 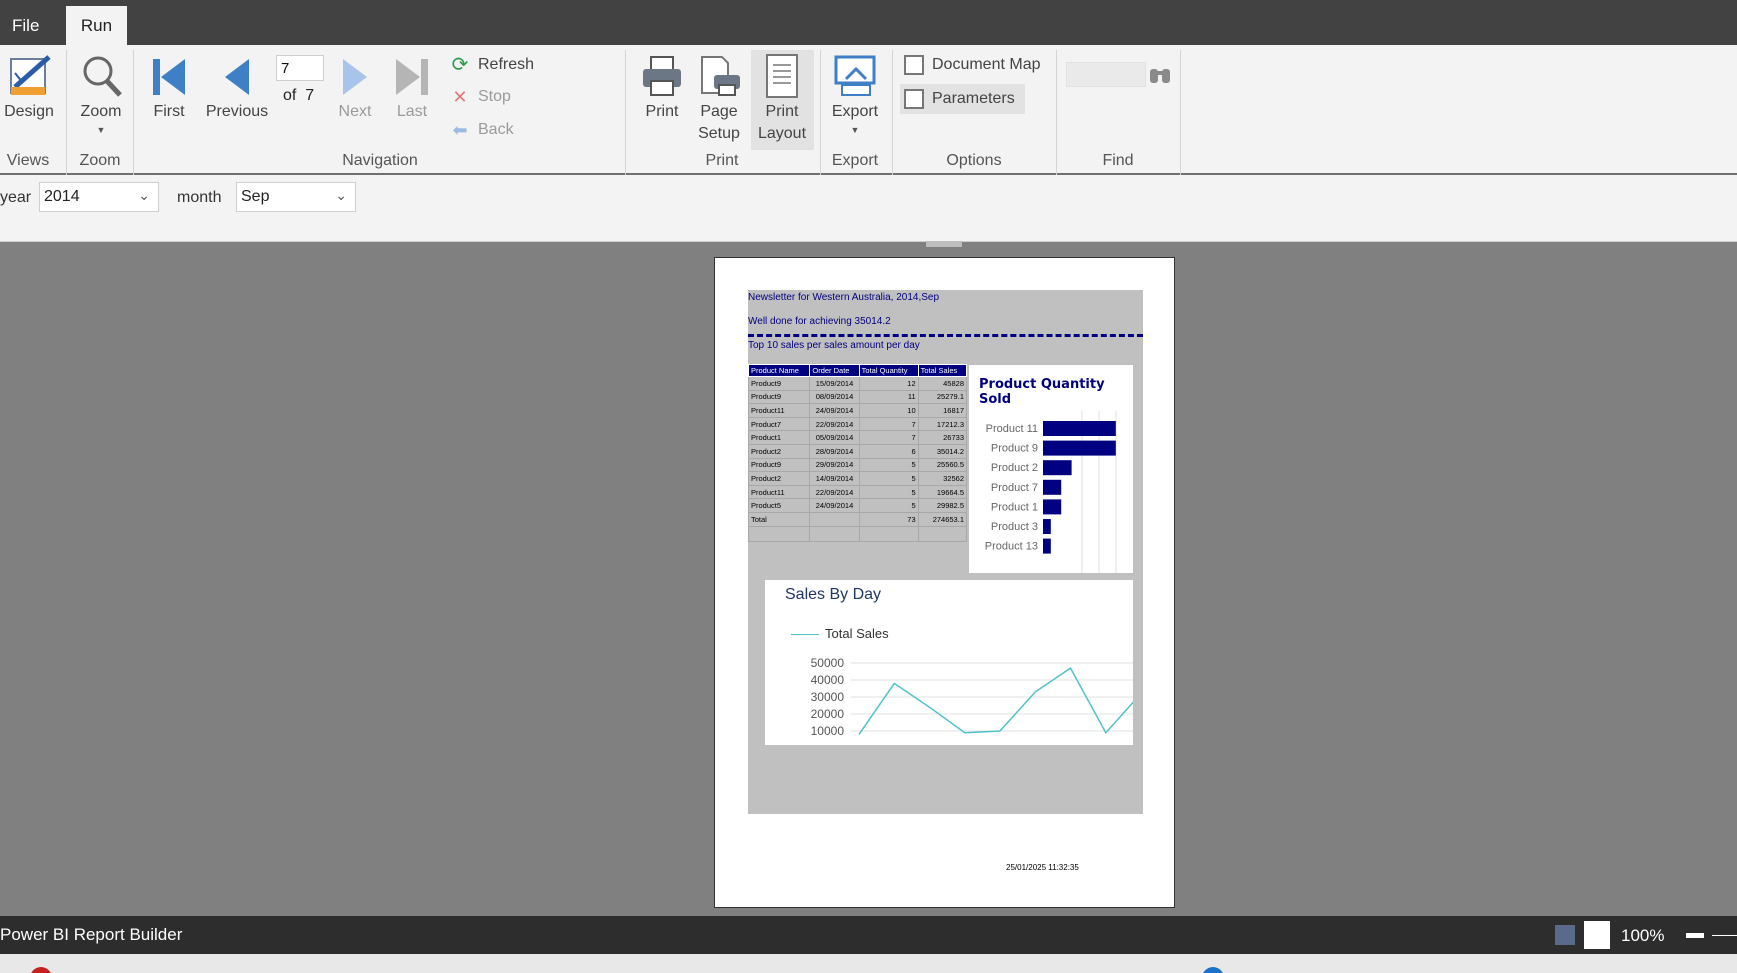 I want to click on print-layout-view-icon, so click(x=1597, y=935).